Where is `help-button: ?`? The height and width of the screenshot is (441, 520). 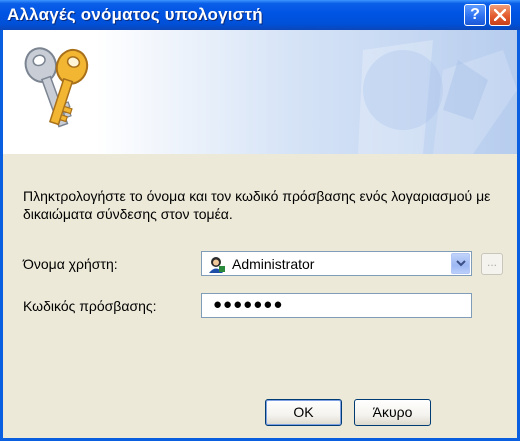 help-button: ? is located at coordinates (475, 15).